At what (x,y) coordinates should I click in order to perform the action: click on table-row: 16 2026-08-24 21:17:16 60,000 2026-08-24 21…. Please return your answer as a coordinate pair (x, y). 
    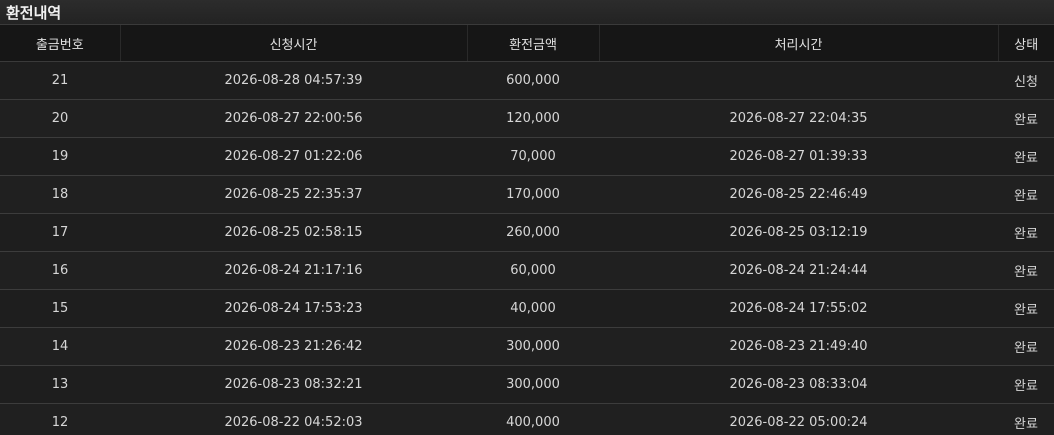
    Looking at the image, I should click on (527, 270).